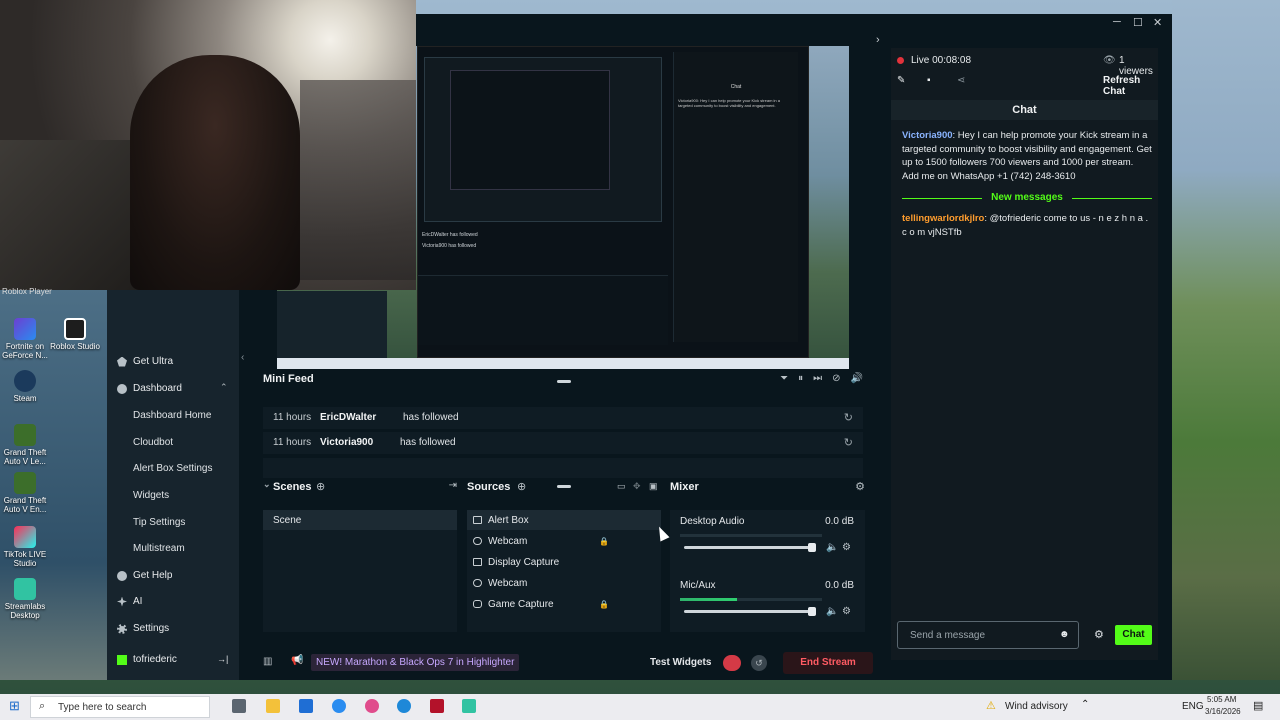 The width and height of the screenshot is (1280, 720). Describe the element at coordinates (564, 583) in the screenshot. I see `source-item-webcam: Webcam` at that location.